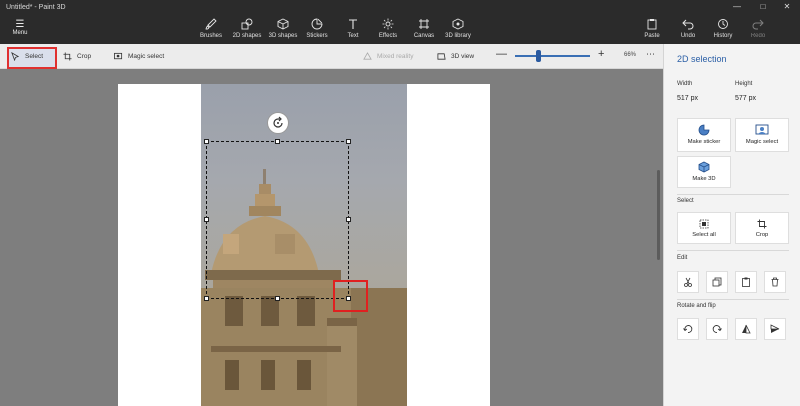 Image resolution: width=800 pixels, height=406 pixels. I want to click on trash-icon, so click(775, 282).